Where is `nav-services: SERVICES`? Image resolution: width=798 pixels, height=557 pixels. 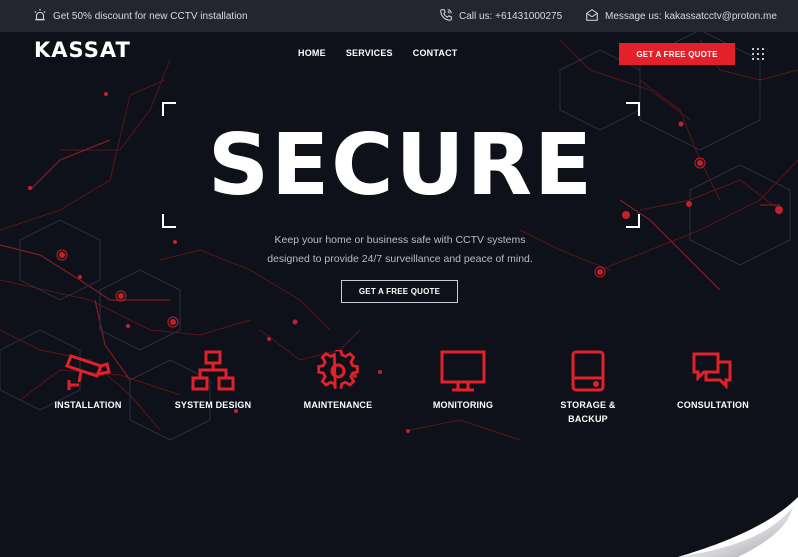
nav-services: SERVICES is located at coordinates (369, 53).